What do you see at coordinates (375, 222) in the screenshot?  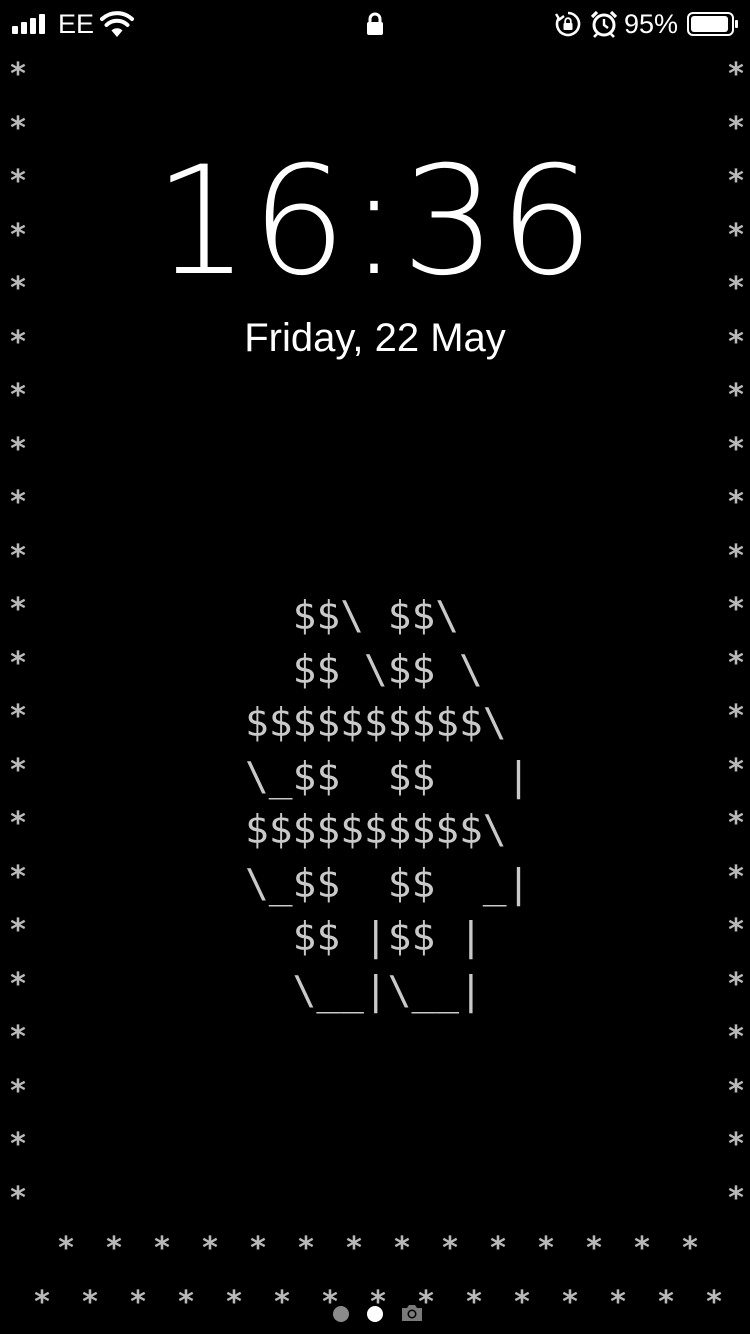 I see `lock-screen-time: 16:36` at bounding box center [375, 222].